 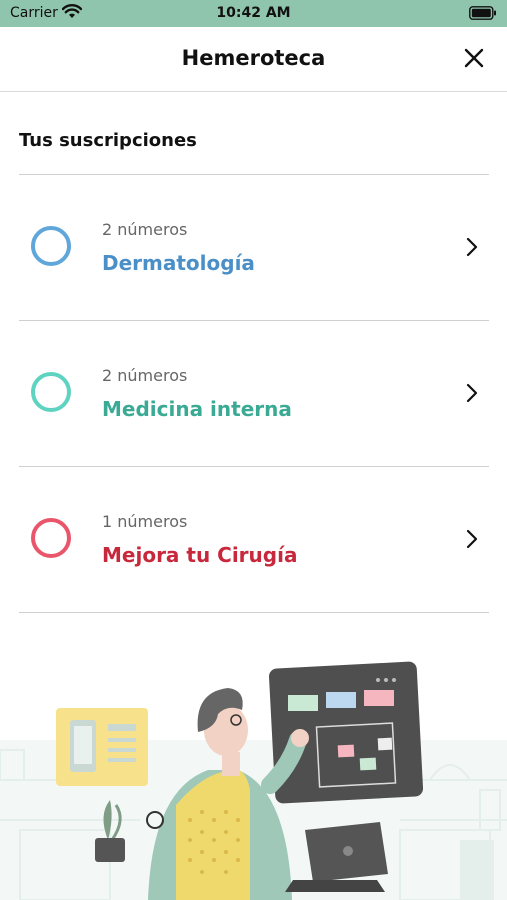 What do you see at coordinates (482, 13) in the screenshot?
I see `battery-icon` at bounding box center [482, 13].